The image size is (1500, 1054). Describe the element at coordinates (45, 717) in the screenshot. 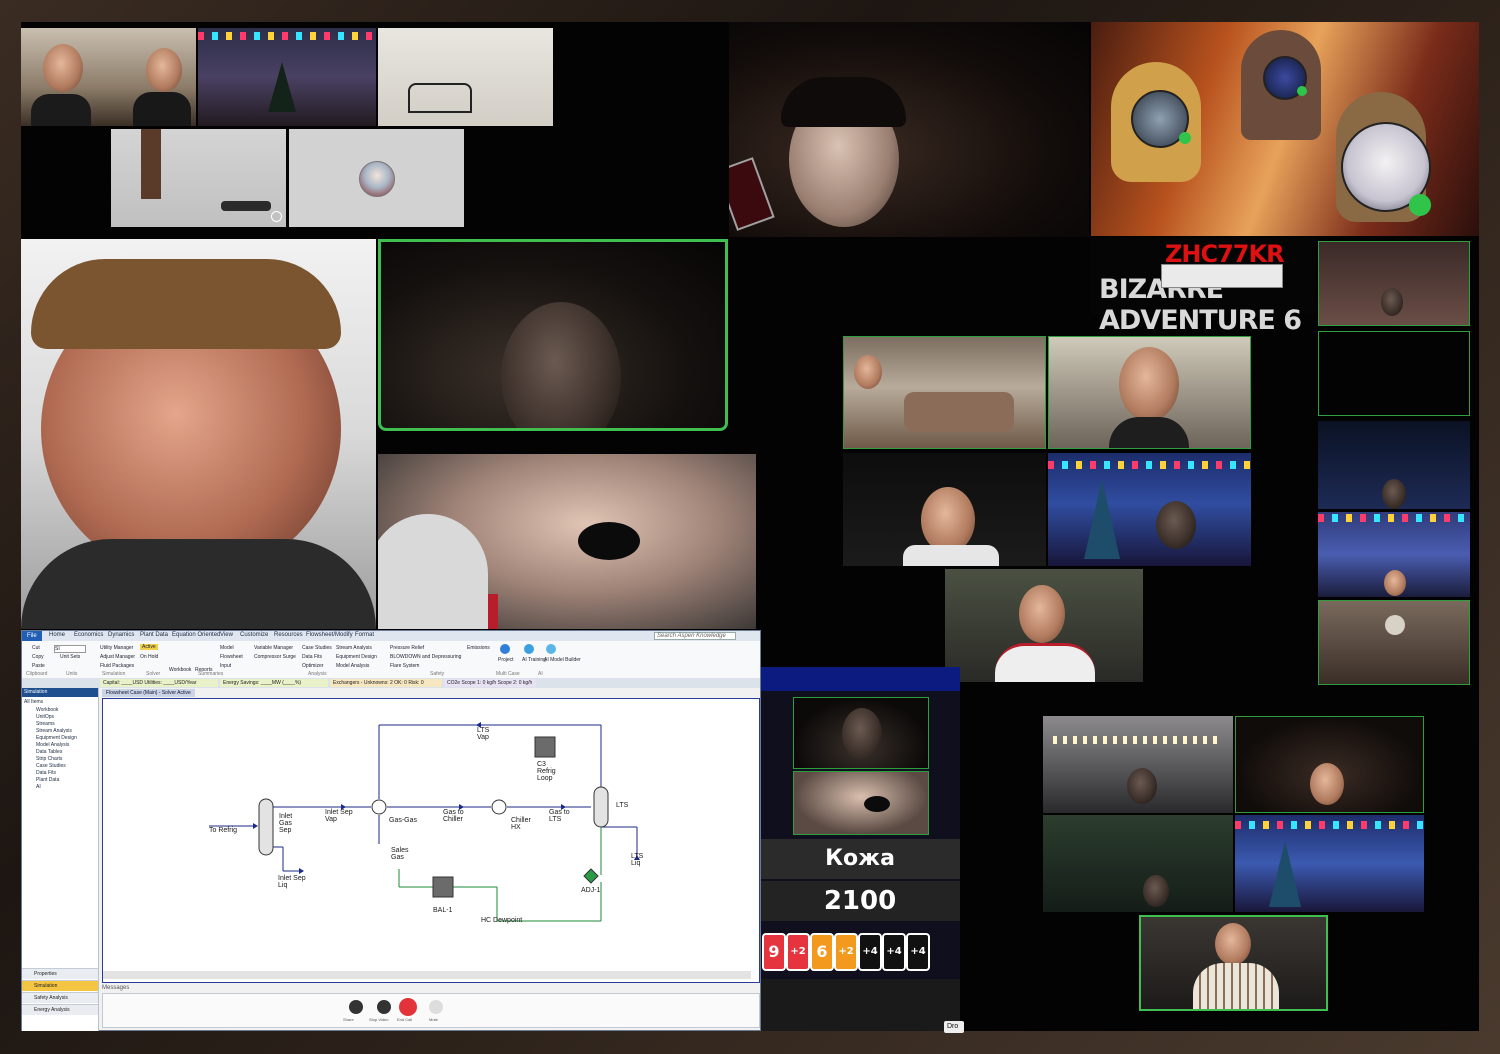

I see `nav-item: UnitOps` at that location.